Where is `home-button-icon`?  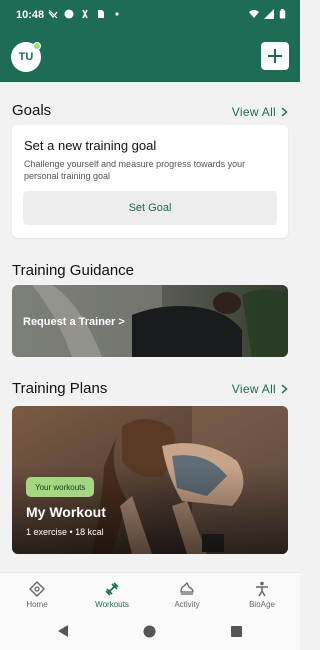
home-button-icon is located at coordinates (149, 631).